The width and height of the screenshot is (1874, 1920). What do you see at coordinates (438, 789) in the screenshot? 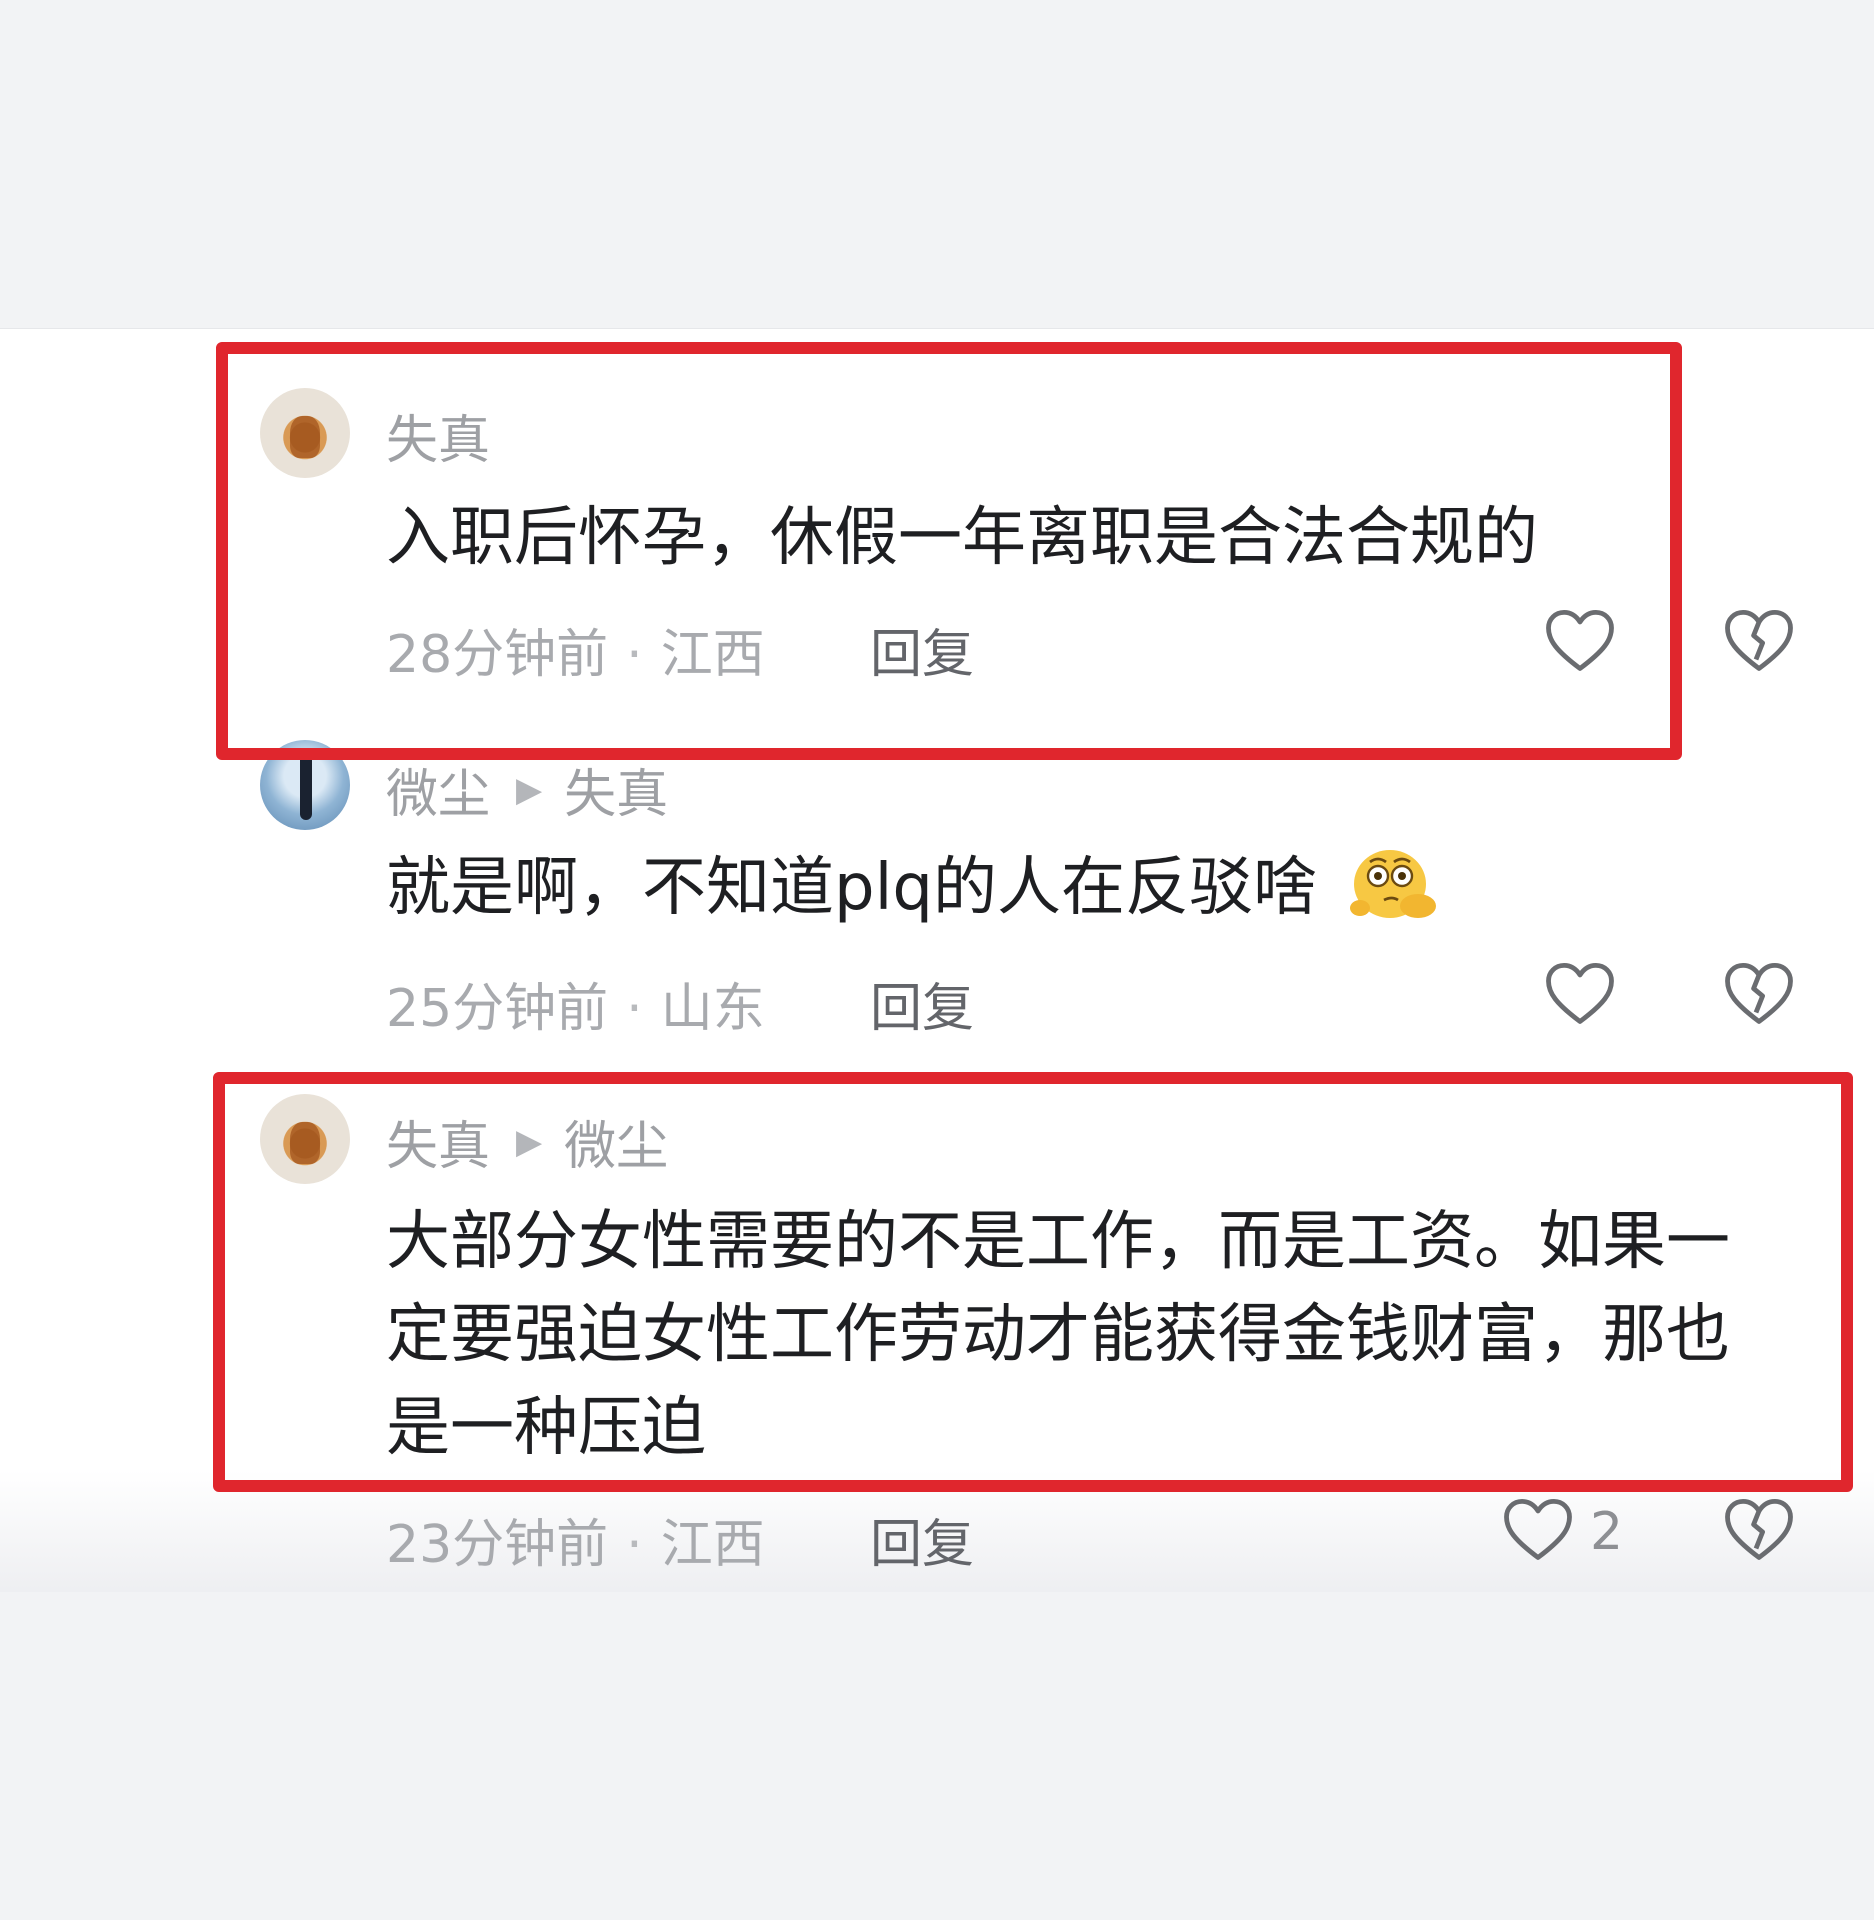
I see `author-name: 微尘` at bounding box center [438, 789].